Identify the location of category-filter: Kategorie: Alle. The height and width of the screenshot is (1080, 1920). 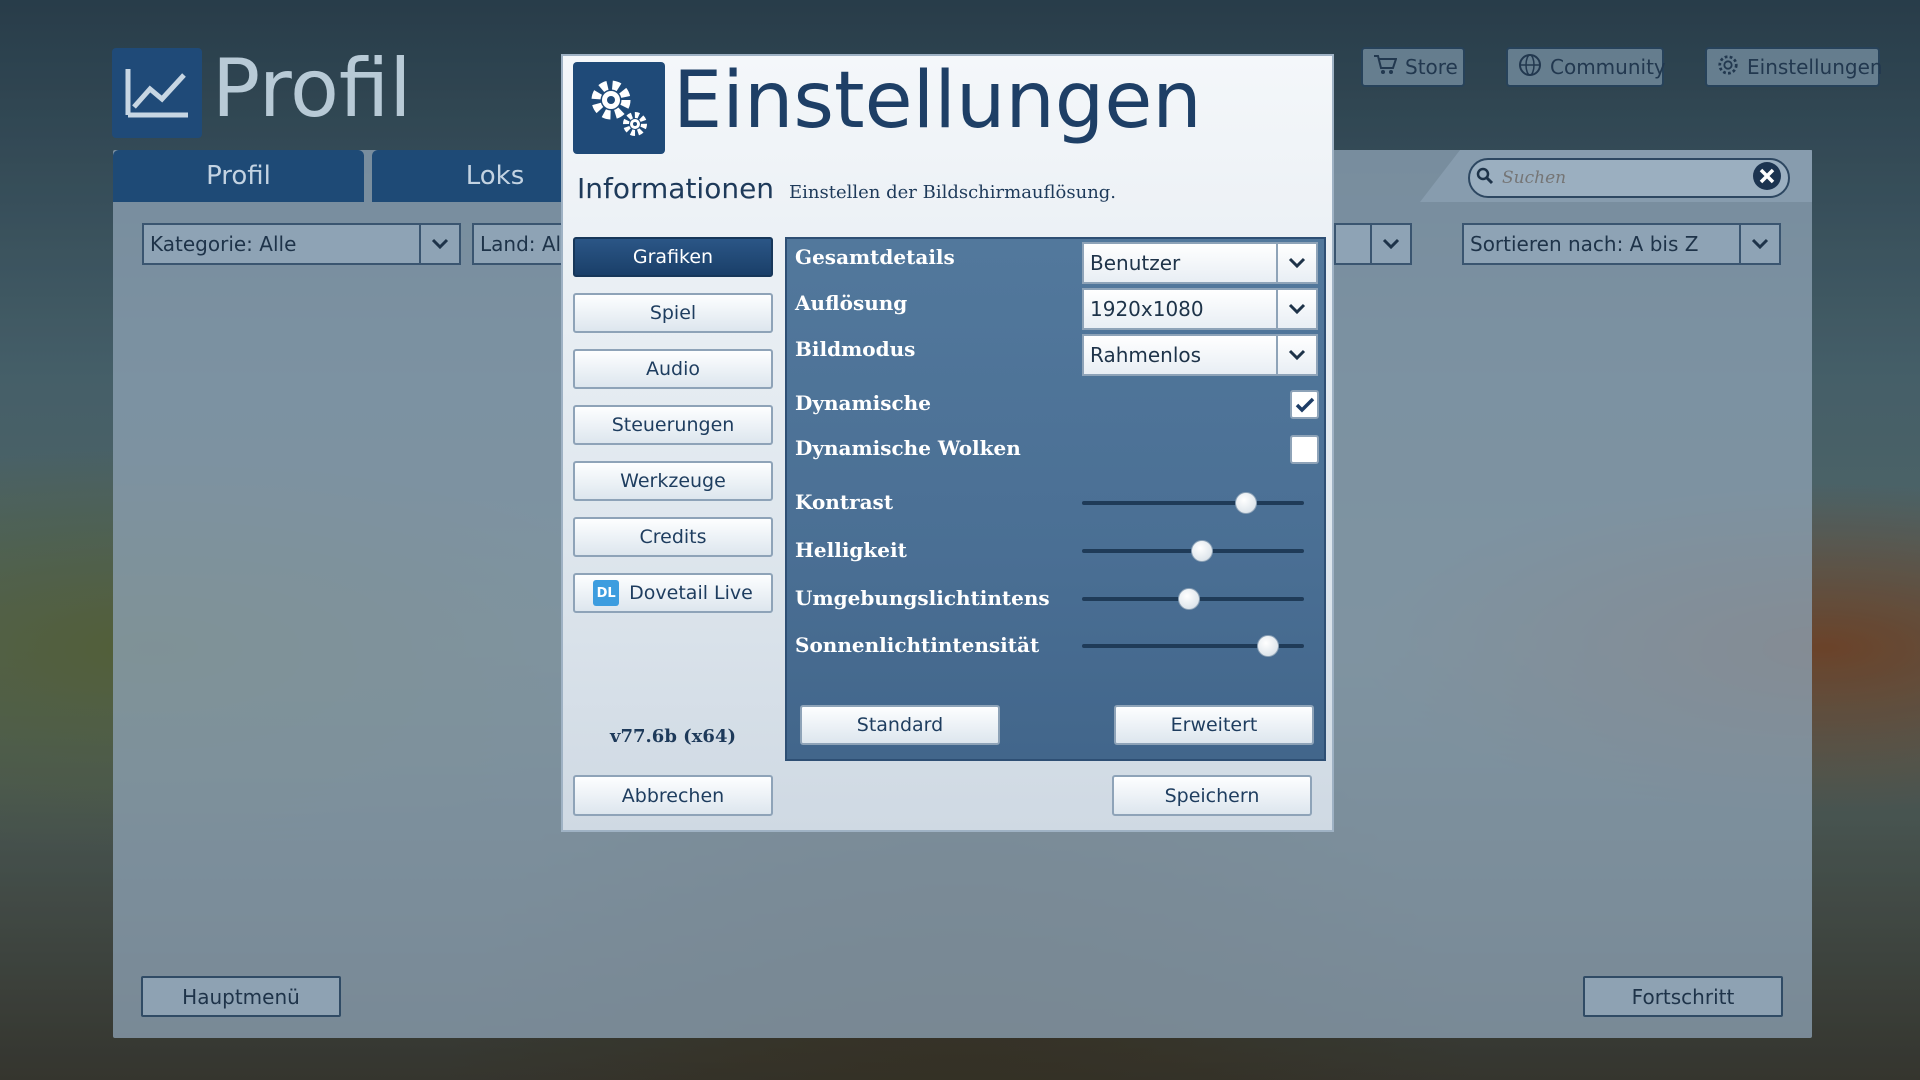
(301, 244).